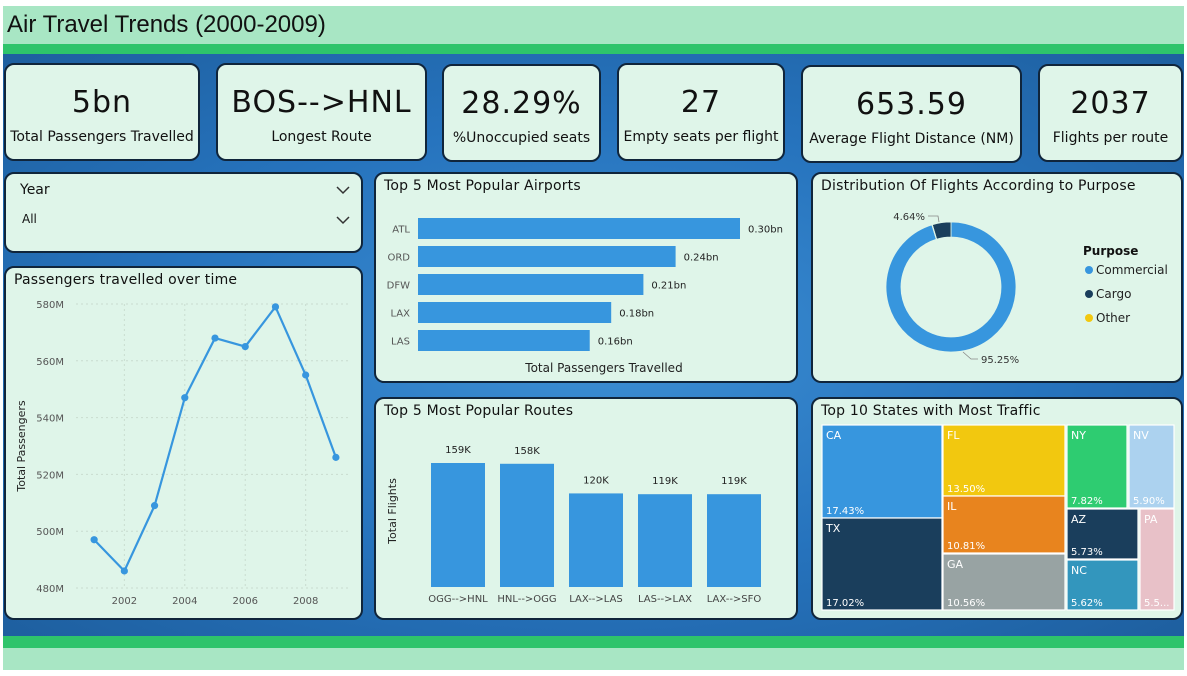 The height and width of the screenshot is (676, 1187). I want to click on data-label: 159K, so click(458, 450).